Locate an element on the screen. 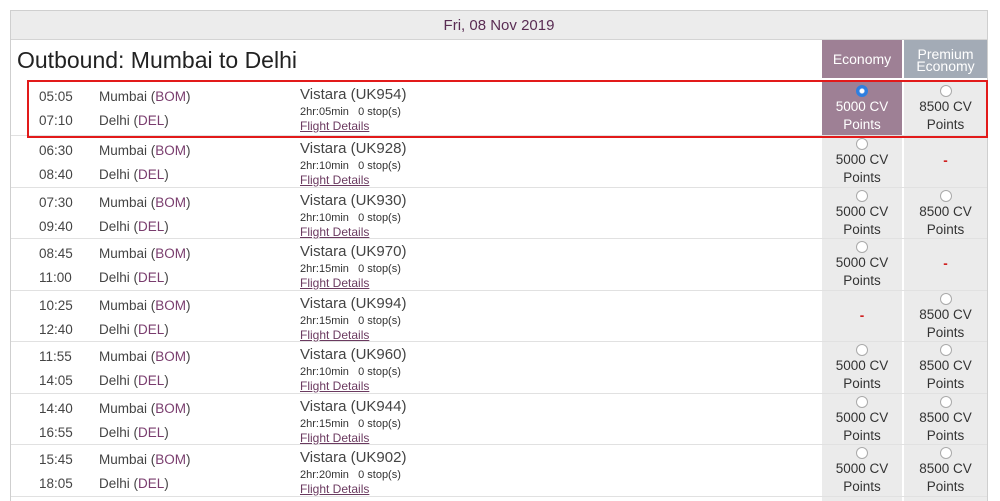  date-header: Fri, 08 Nov 2019 is located at coordinates (499, 25).